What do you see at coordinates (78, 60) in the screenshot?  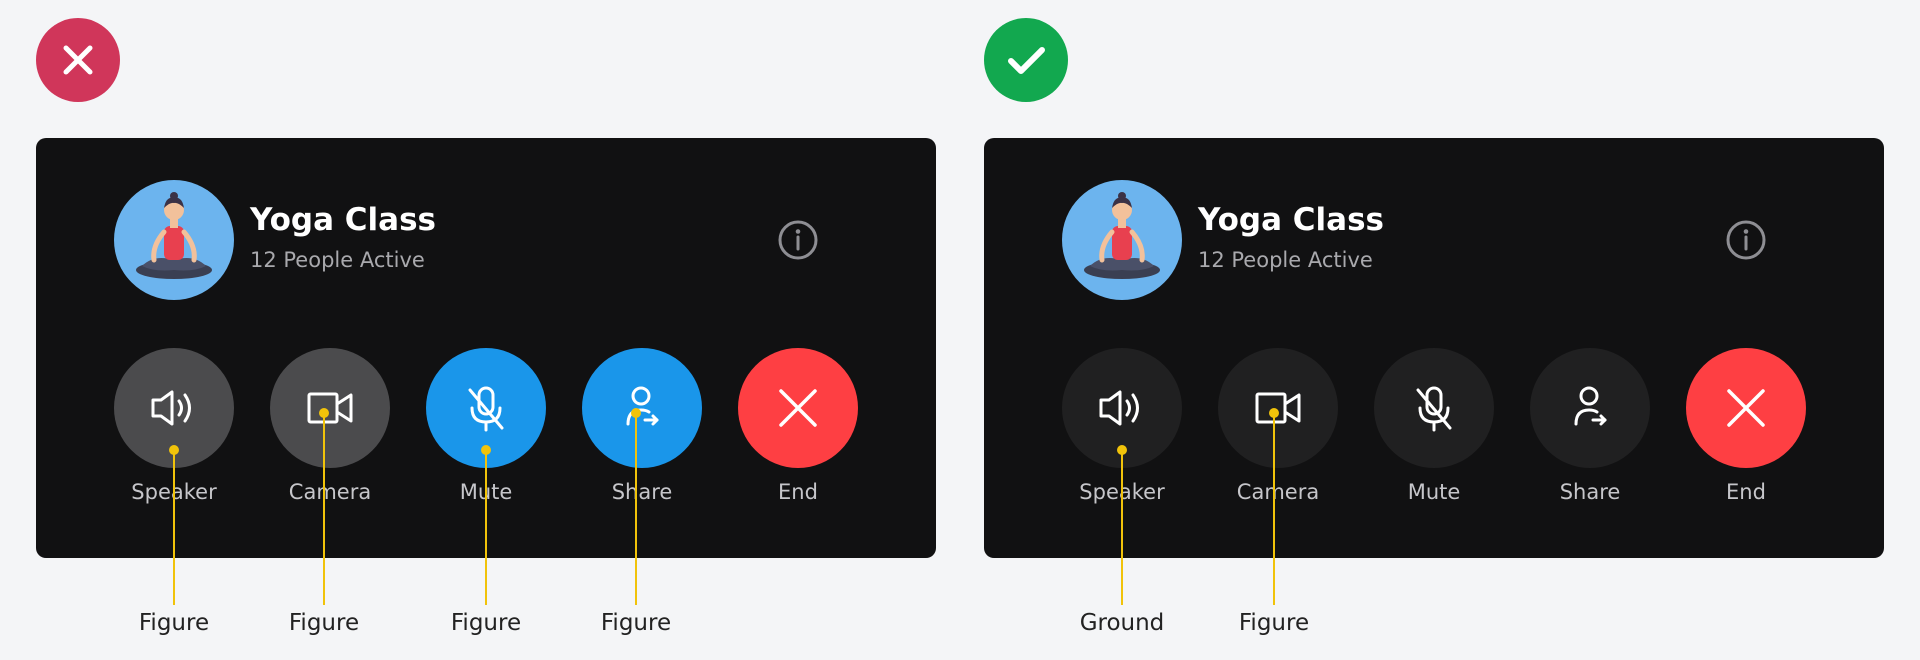 I see `x-icon` at bounding box center [78, 60].